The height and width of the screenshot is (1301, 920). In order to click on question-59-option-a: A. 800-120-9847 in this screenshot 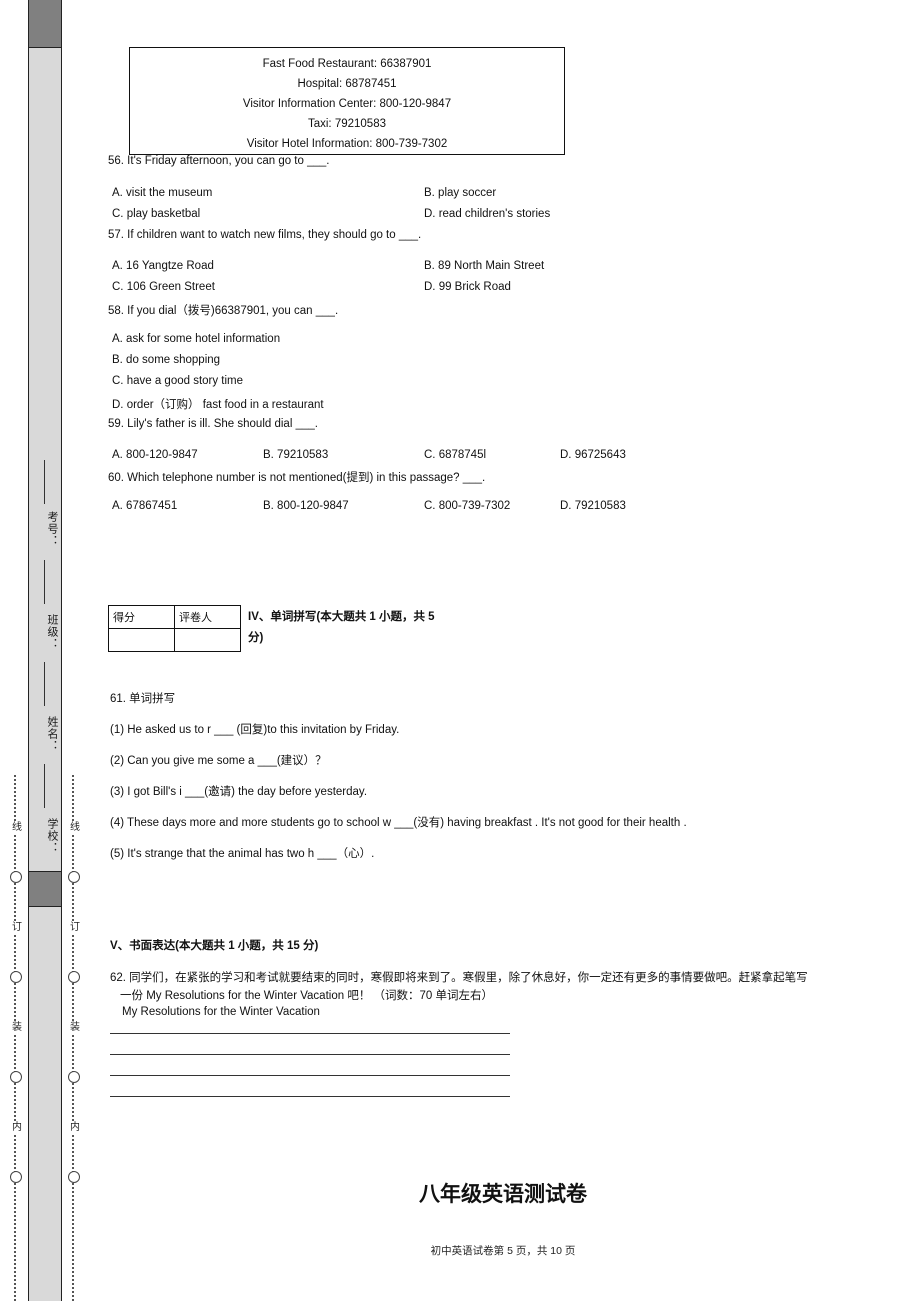, I will do `click(155, 455)`.